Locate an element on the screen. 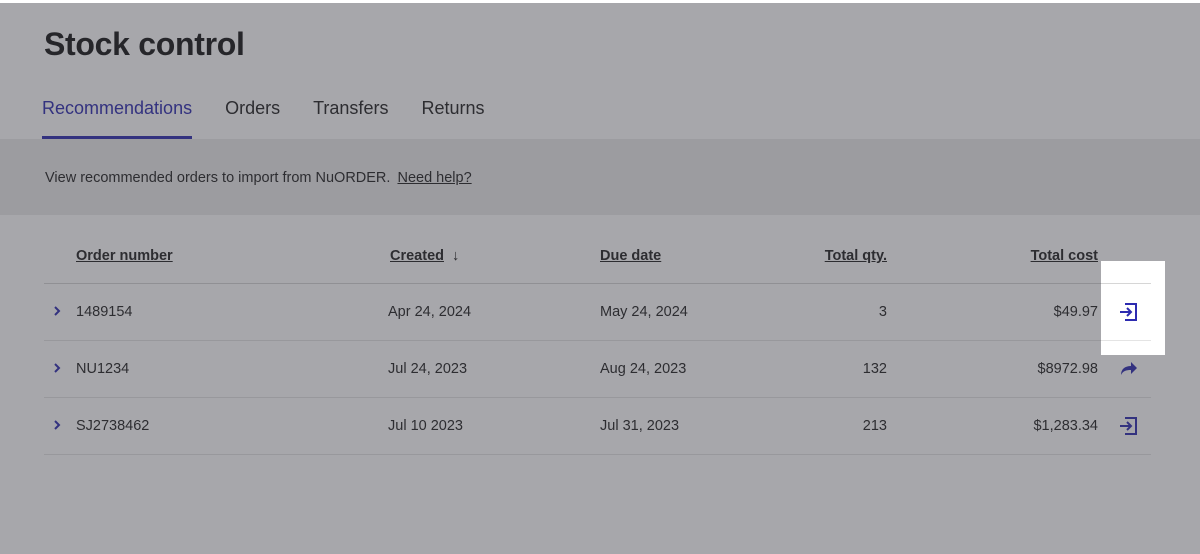 The image size is (1200, 554). top-edge-strip is located at coordinates (600, 1).